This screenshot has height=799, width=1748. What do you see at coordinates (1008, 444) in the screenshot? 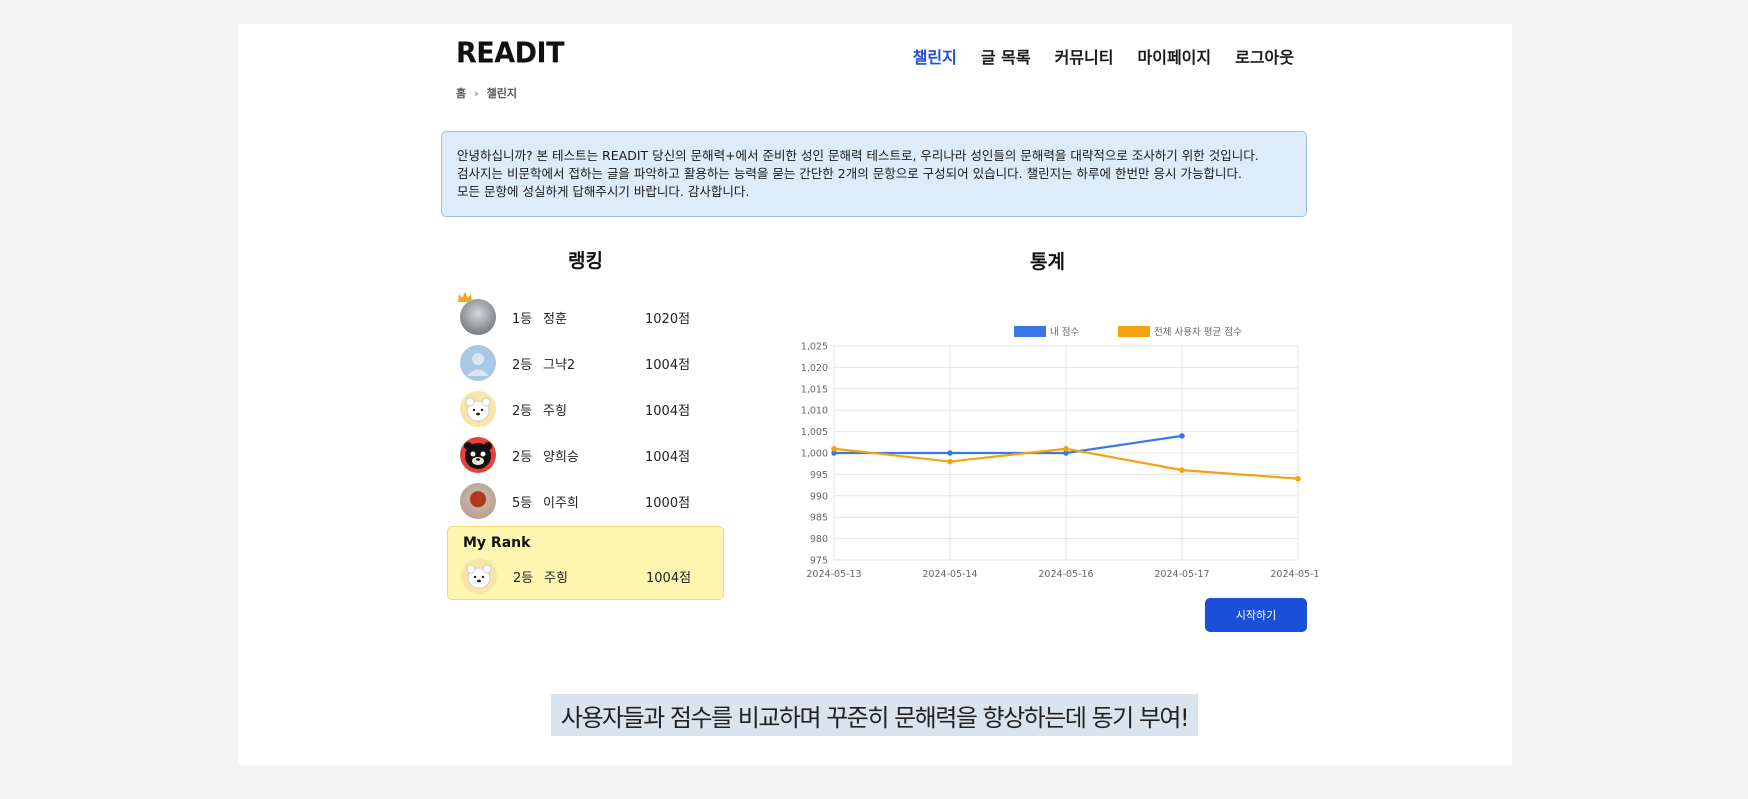
I see `series-line` at bounding box center [1008, 444].